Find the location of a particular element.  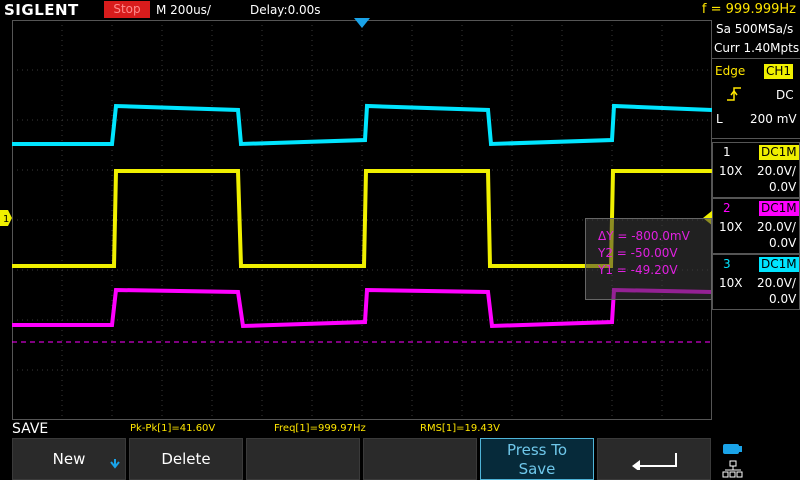

ch1-coupling-badge: DC1M is located at coordinates (779, 152).